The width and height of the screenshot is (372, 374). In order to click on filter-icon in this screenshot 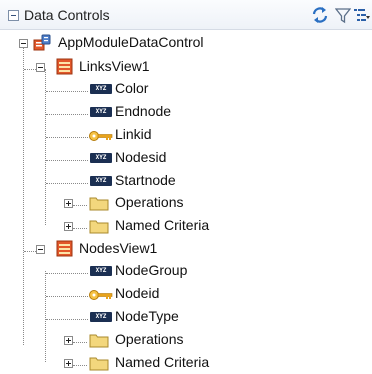, I will do `click(343, 15)`.